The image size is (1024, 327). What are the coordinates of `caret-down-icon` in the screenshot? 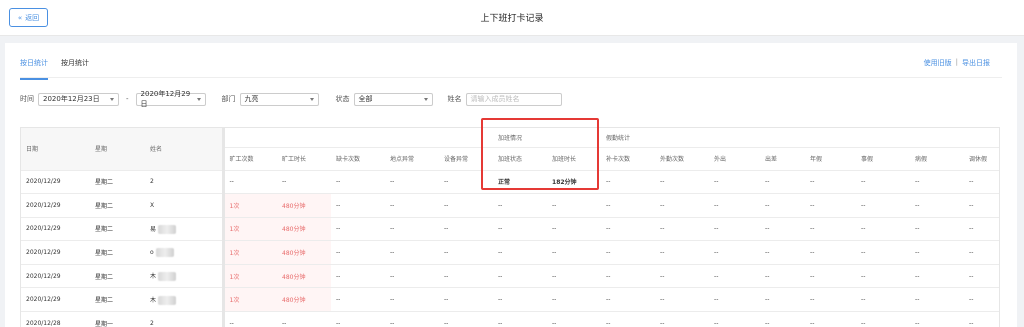 It's located at (112, 99).